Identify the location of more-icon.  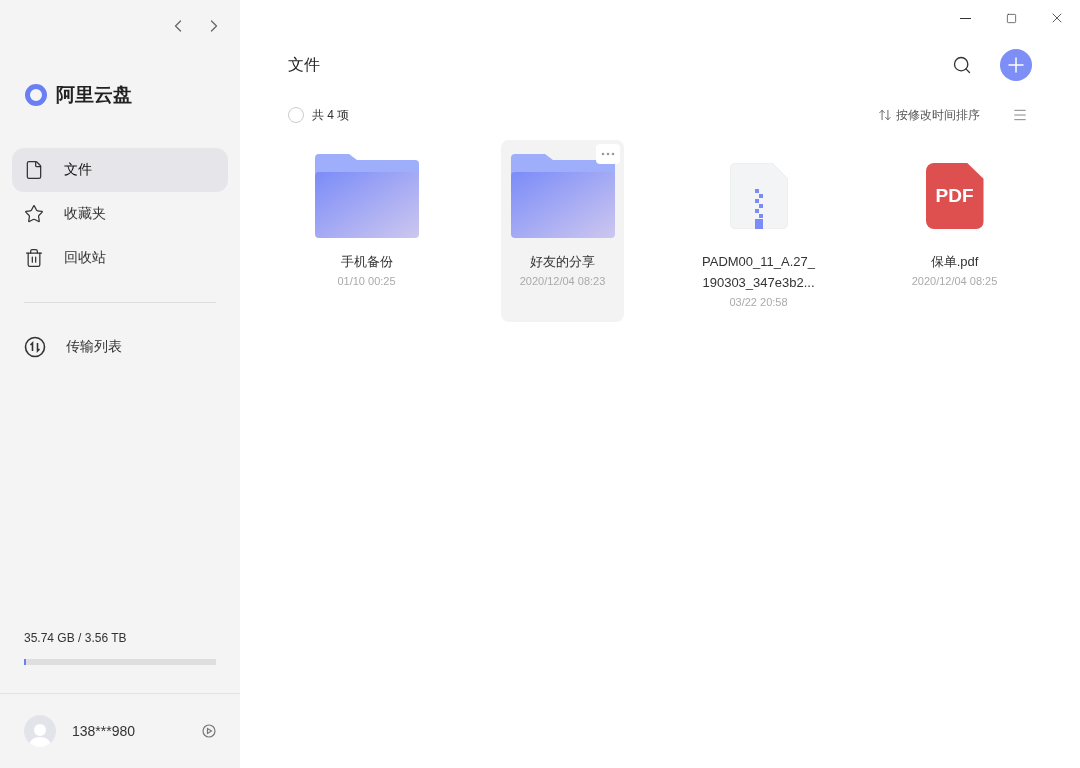
(608, 154).